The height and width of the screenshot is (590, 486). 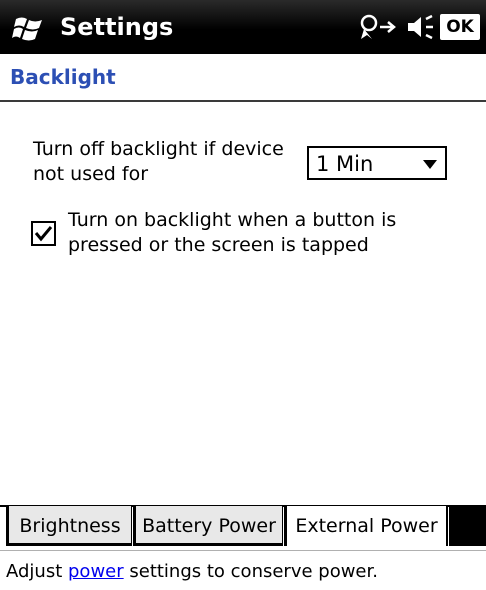 What do you see at coordinates (379, 27) in the screenshot?
I see `connectivity-icon` at bounding box center [379, 27].